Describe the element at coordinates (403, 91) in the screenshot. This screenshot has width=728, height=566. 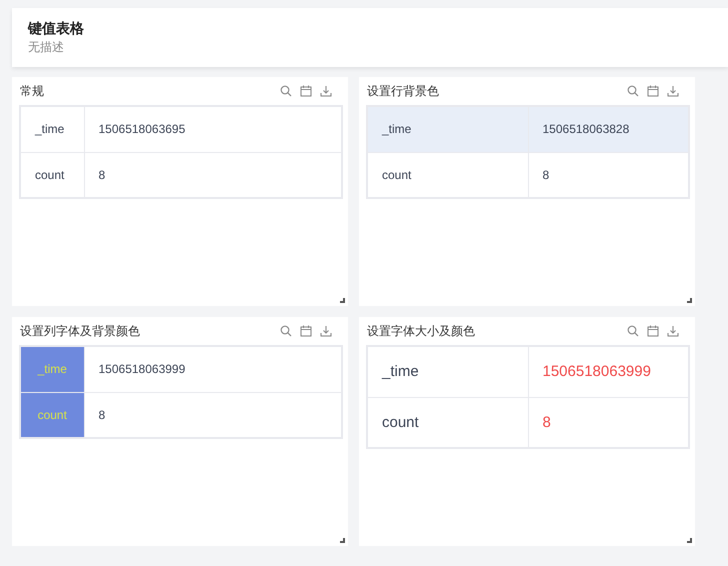
I see `panel-title: 设置行背景色` at that location.